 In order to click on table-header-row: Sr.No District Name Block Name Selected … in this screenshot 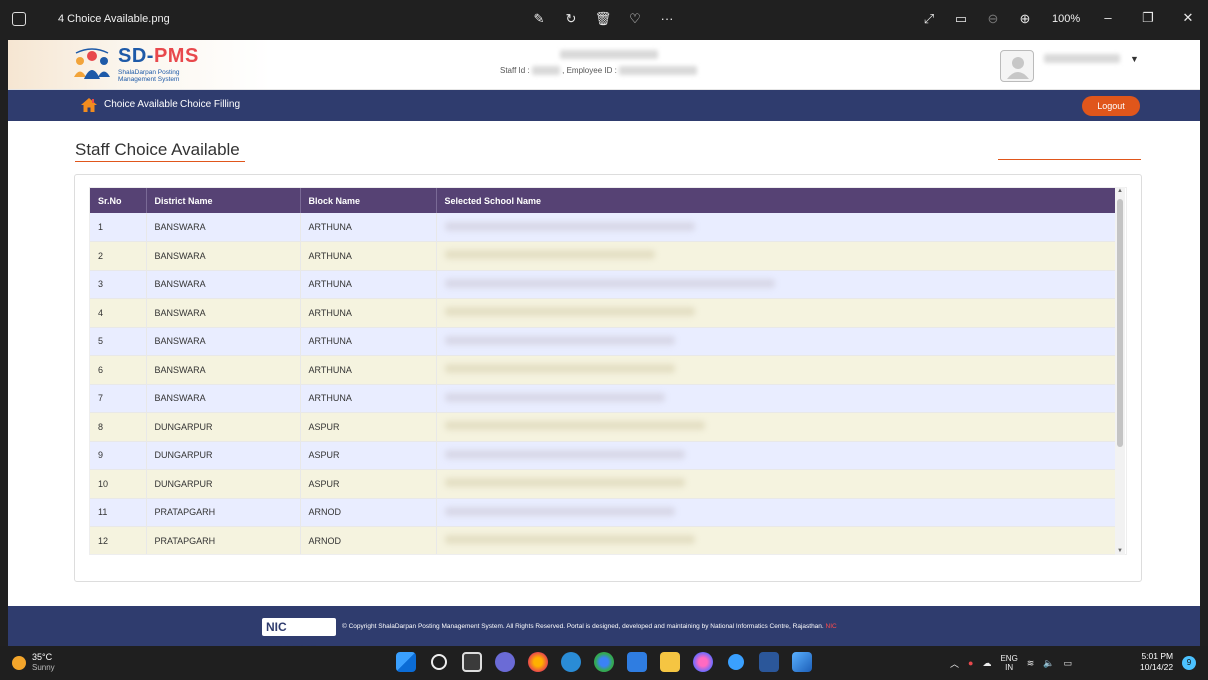, I will do `click(606, 200)`.